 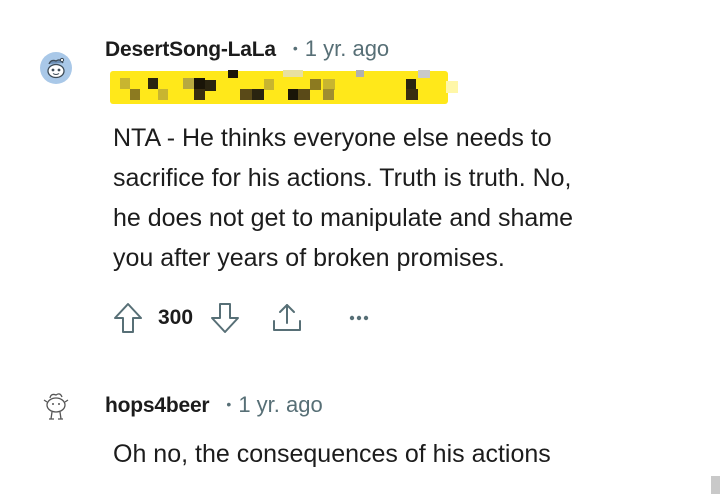 I want to click on username: DesertSong-LaLa, so click(x=190, y=50).